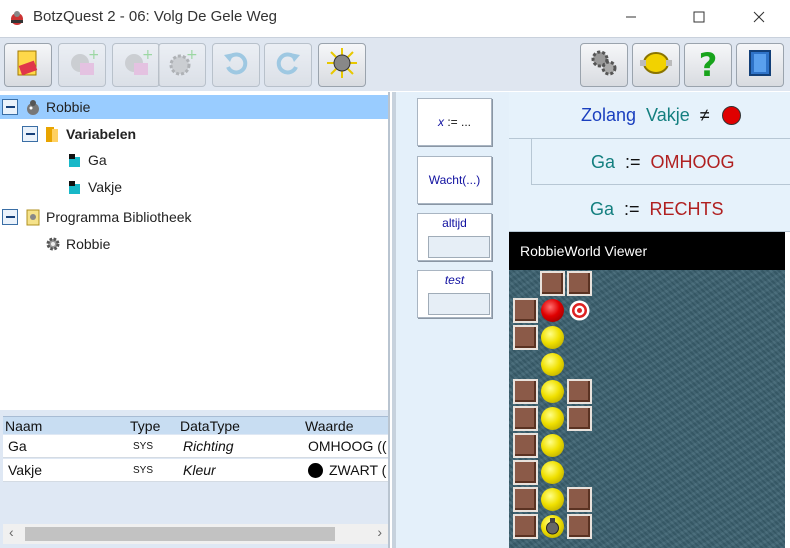 The image size is (790, 548). I want to click on settings-button, so click(604, 65).